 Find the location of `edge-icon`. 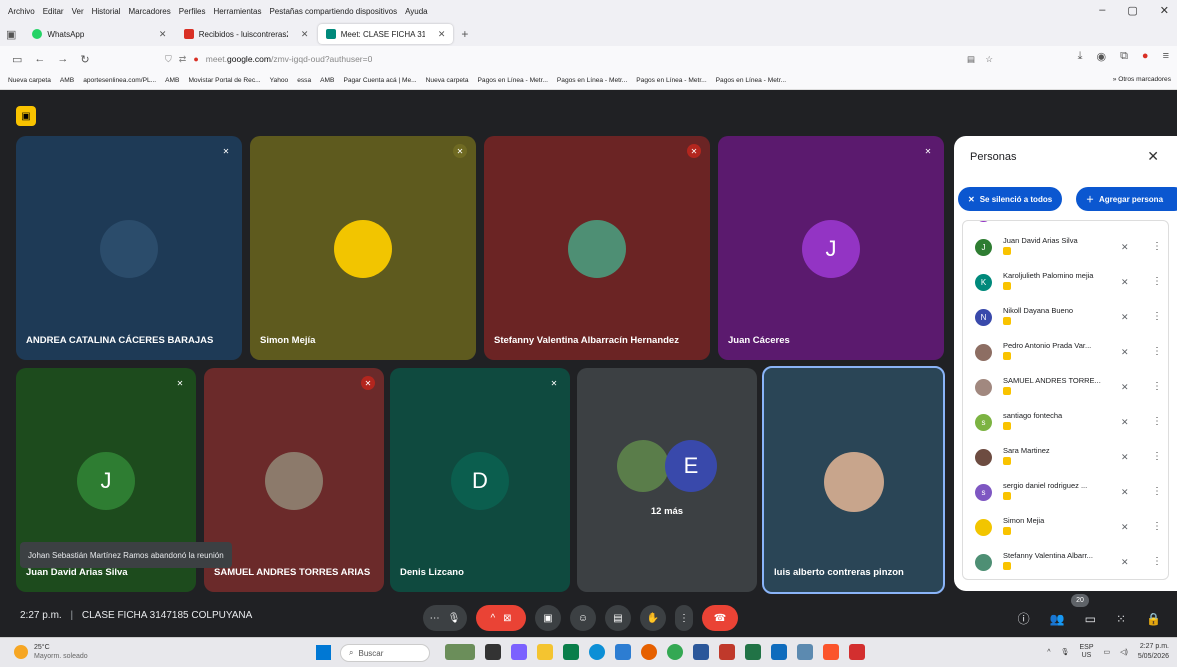

edge-icon is located at coordinates (597, 652).